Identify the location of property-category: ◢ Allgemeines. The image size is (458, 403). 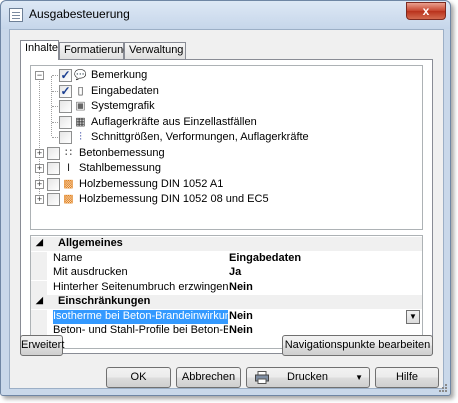
(226, 244).